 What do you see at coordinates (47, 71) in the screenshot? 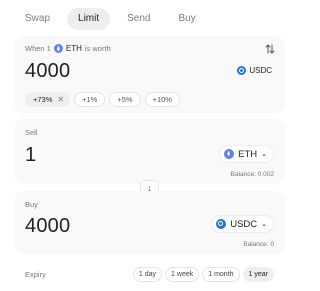
I see `limit-price-input: 4000` at bounding box center [47, 71].